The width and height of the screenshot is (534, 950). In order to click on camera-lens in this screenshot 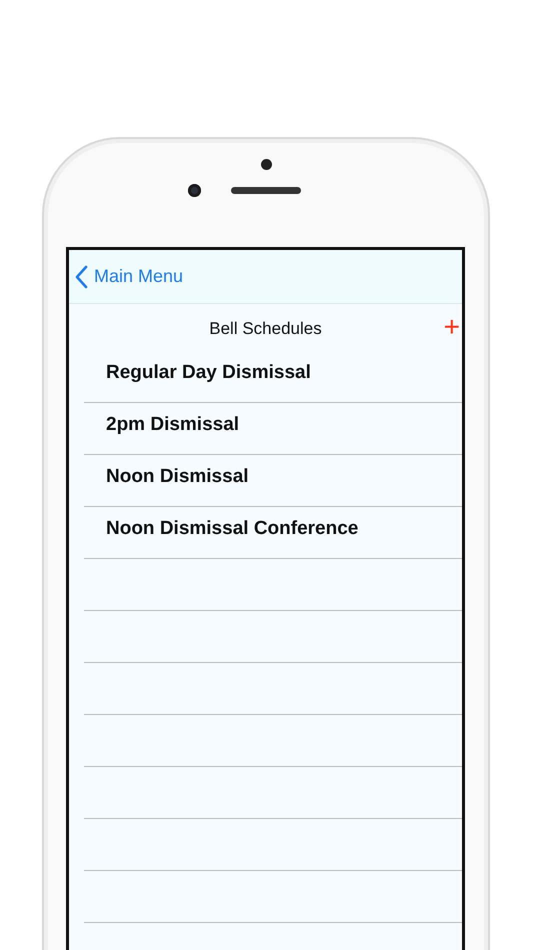, I will do `click(194, 190)`.